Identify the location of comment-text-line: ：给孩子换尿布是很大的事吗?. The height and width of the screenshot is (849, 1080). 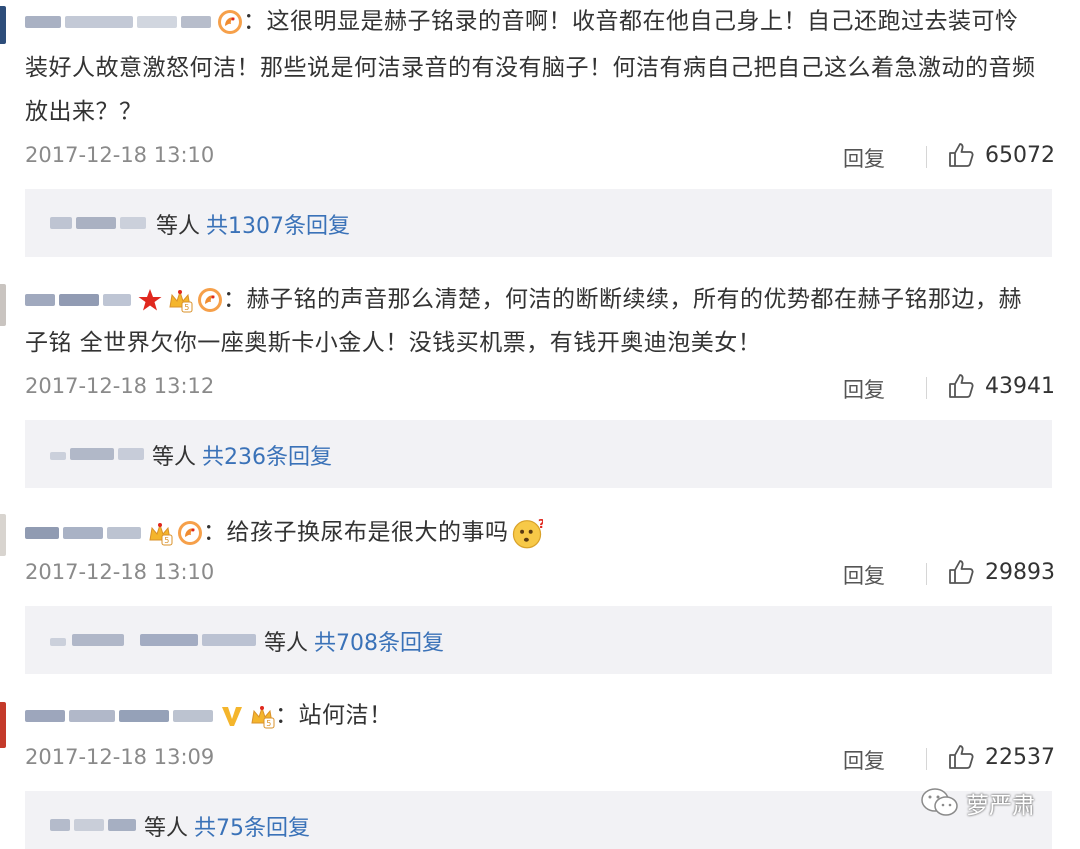
(284, 533).